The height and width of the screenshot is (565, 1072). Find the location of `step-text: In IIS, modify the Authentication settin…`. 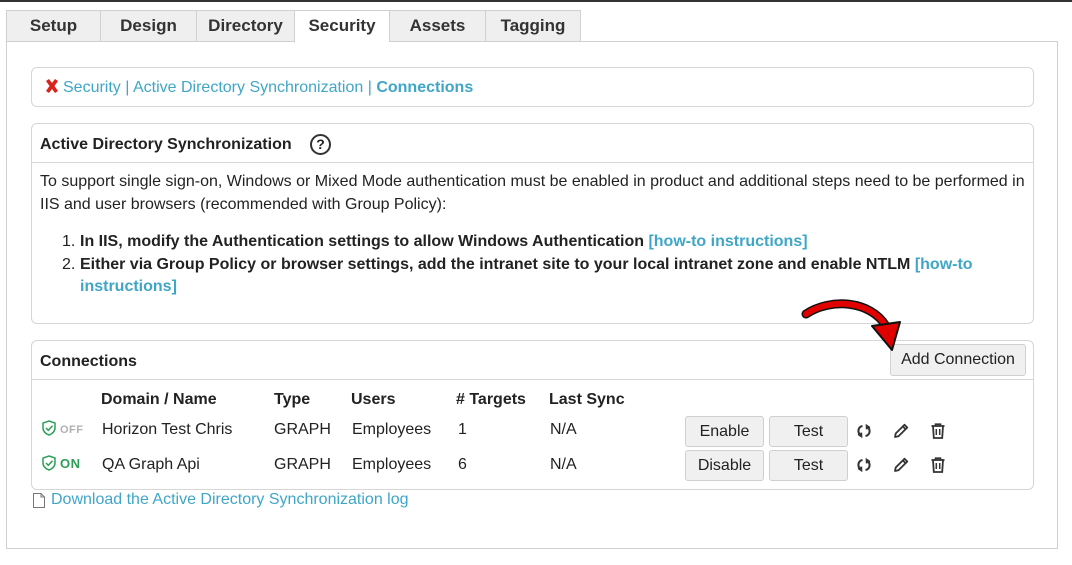

step-text: In IIS, modify the Authentication settin… is located at coordinates (364, 241).